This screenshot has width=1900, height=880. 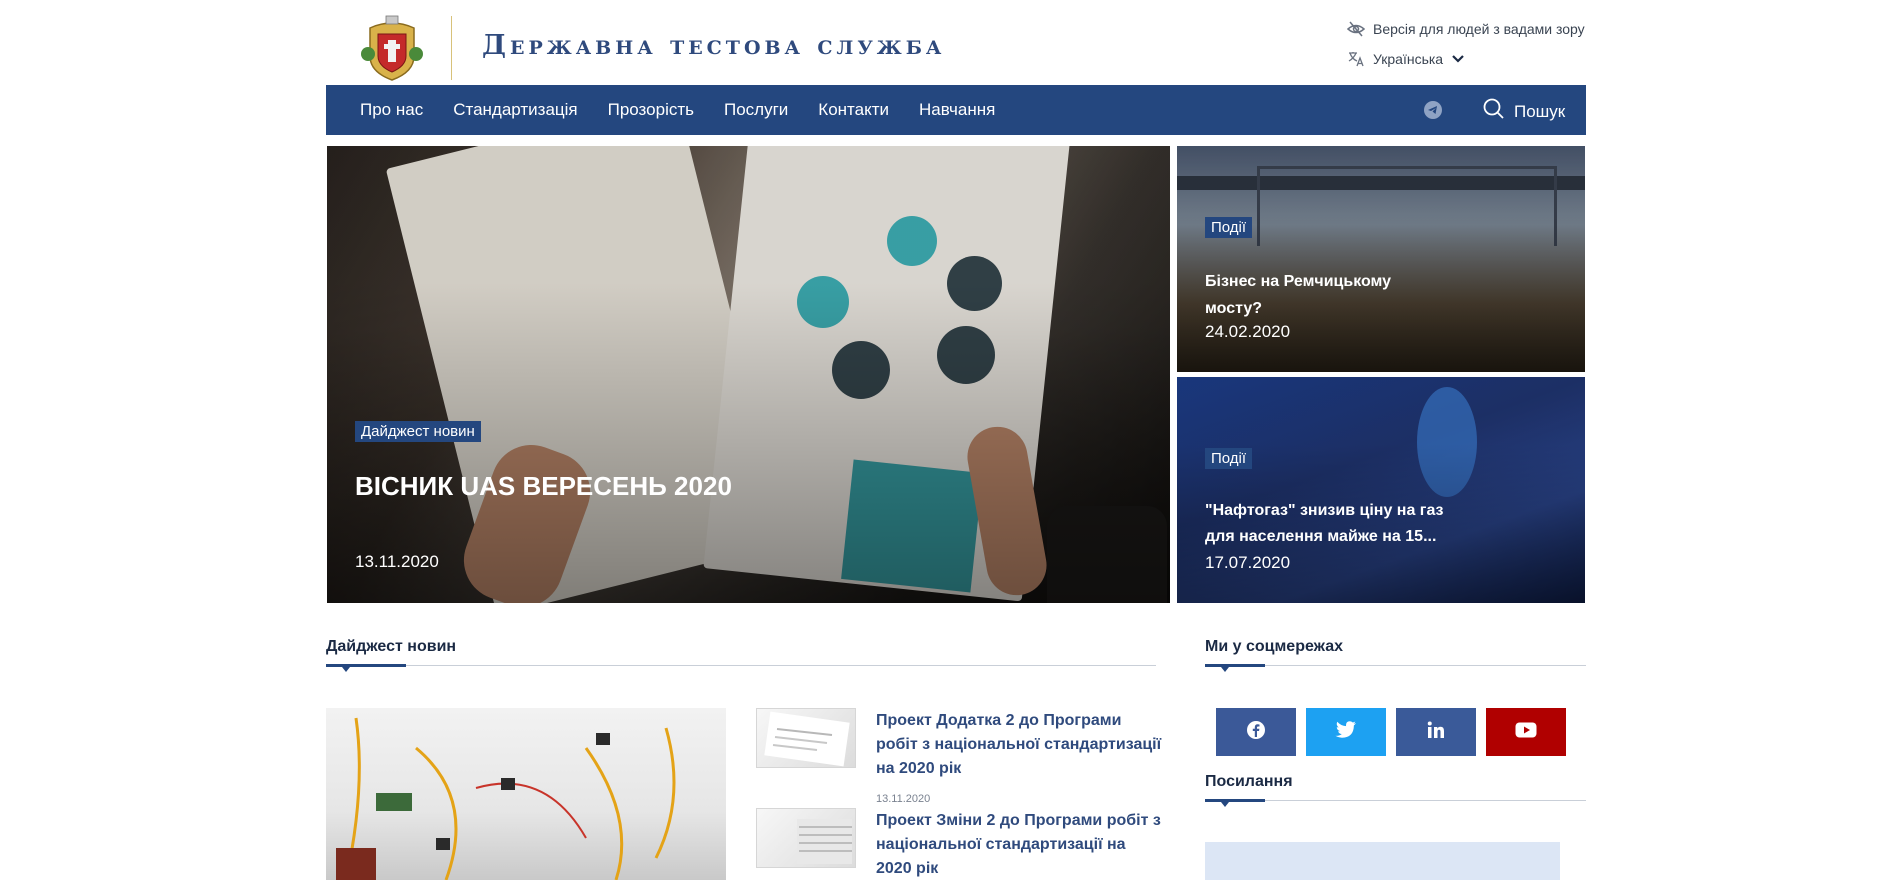 What do you see at coordinates (1382, 861) in the screenshot?
I see `links-banner` at bounding box center [1382, 861].